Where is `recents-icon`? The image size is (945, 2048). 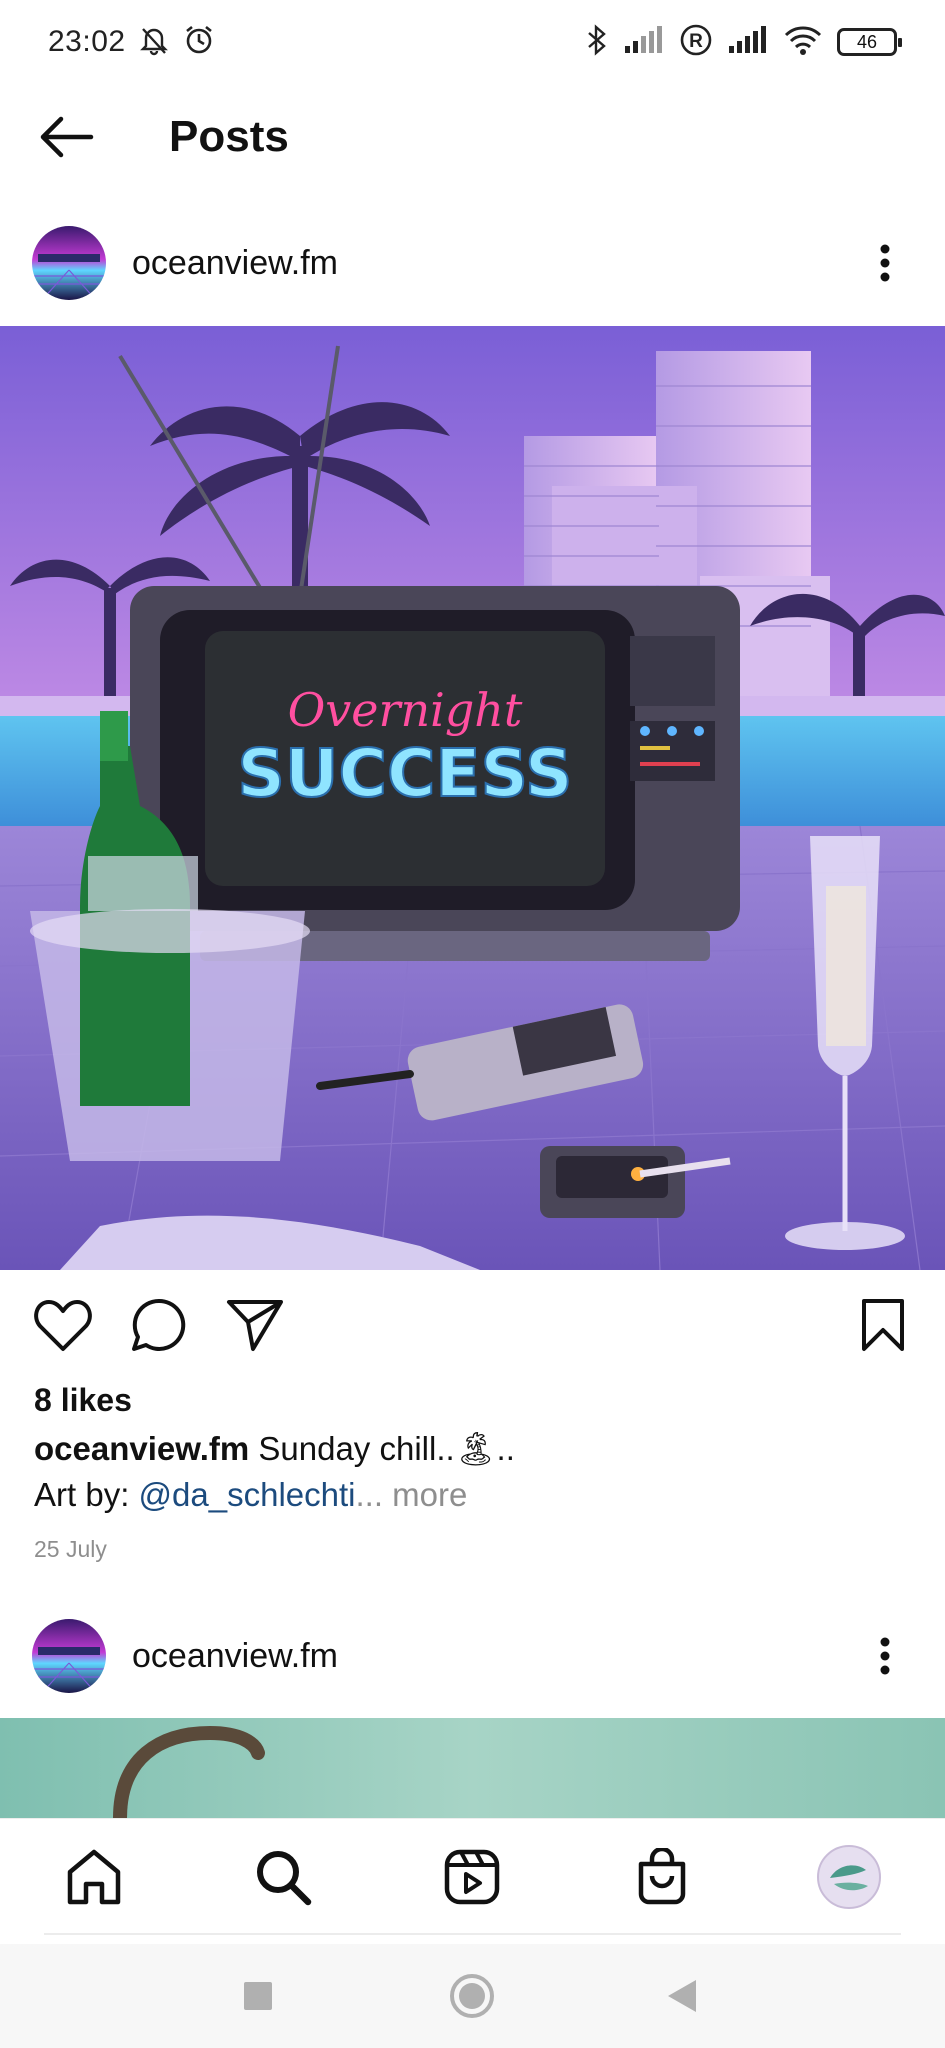 recents-icon is located at coordinates (258, 1996).